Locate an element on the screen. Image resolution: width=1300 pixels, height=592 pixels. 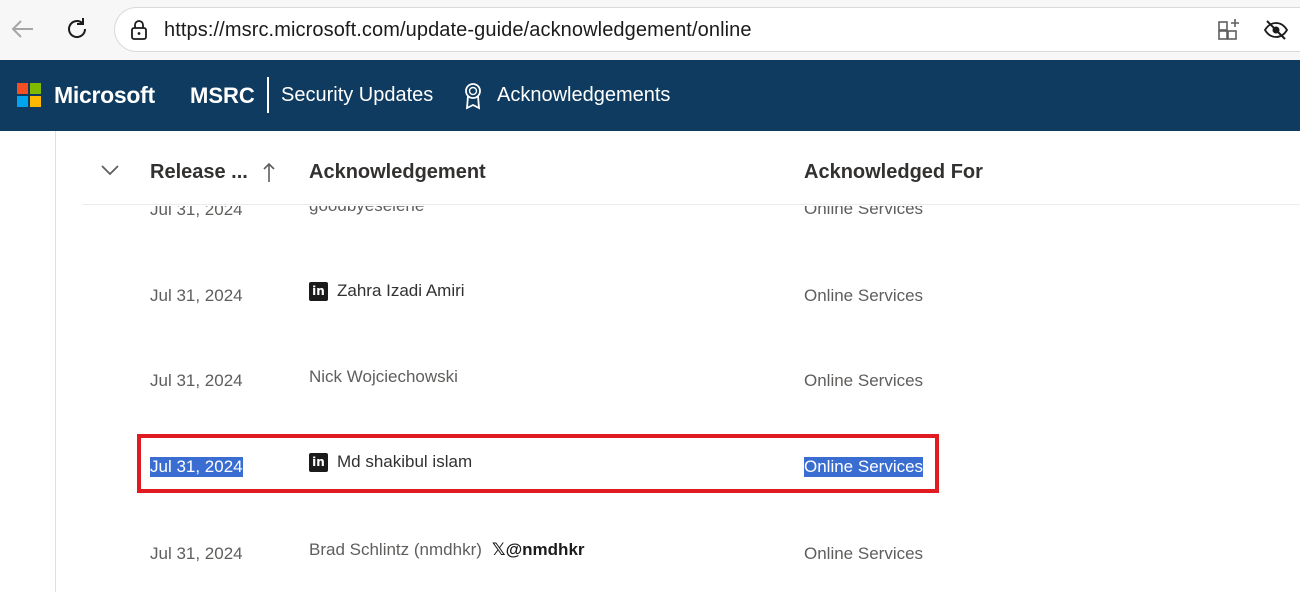
acknowledgement-cell: in Zahra Izadi Amiri is located at coordinates (387, 291).